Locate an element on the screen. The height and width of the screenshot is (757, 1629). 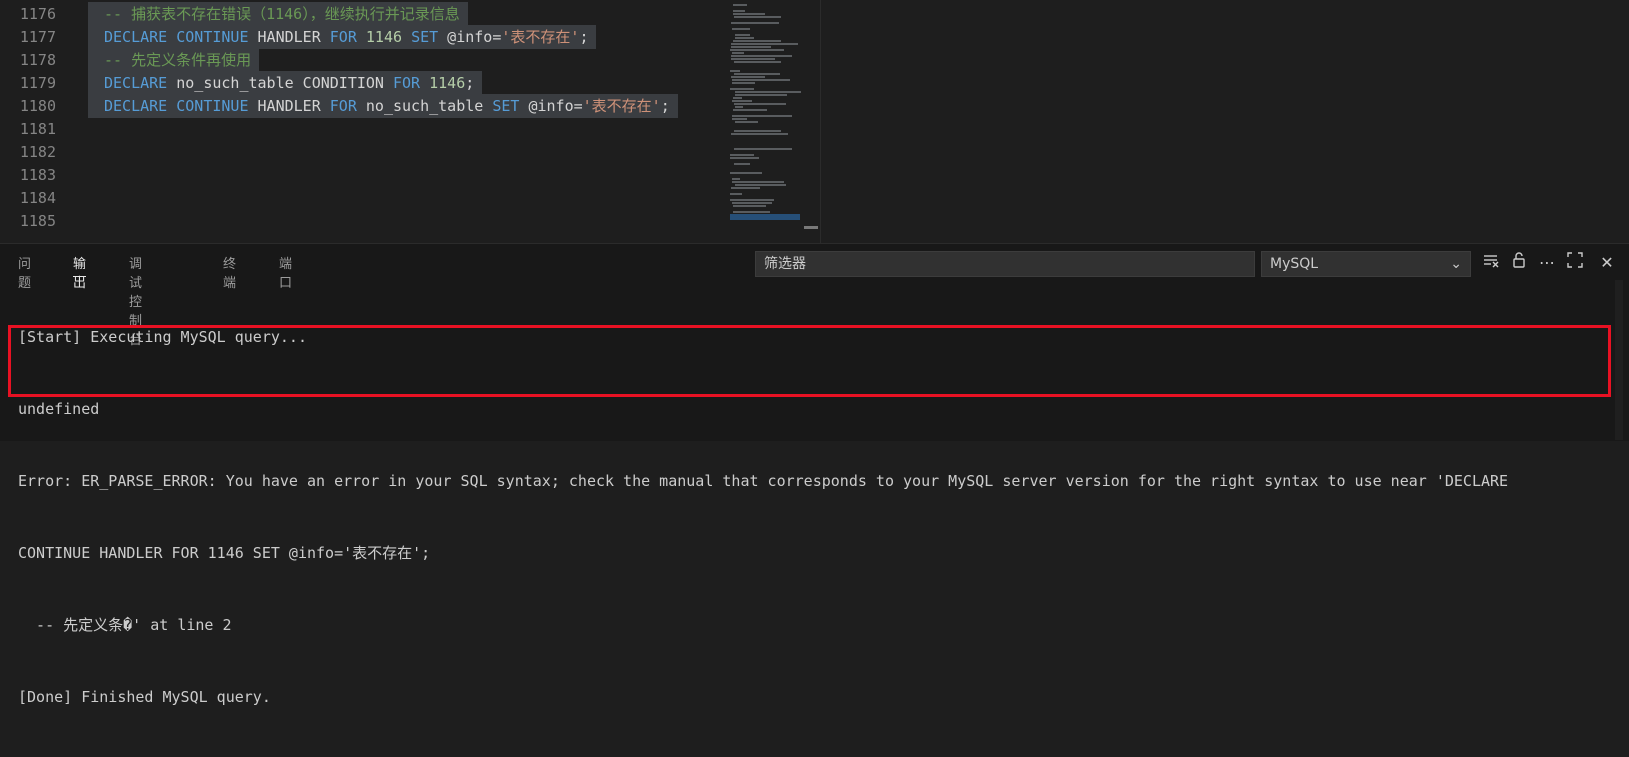
line-number: 1182 is located at coordinates (37, 152).